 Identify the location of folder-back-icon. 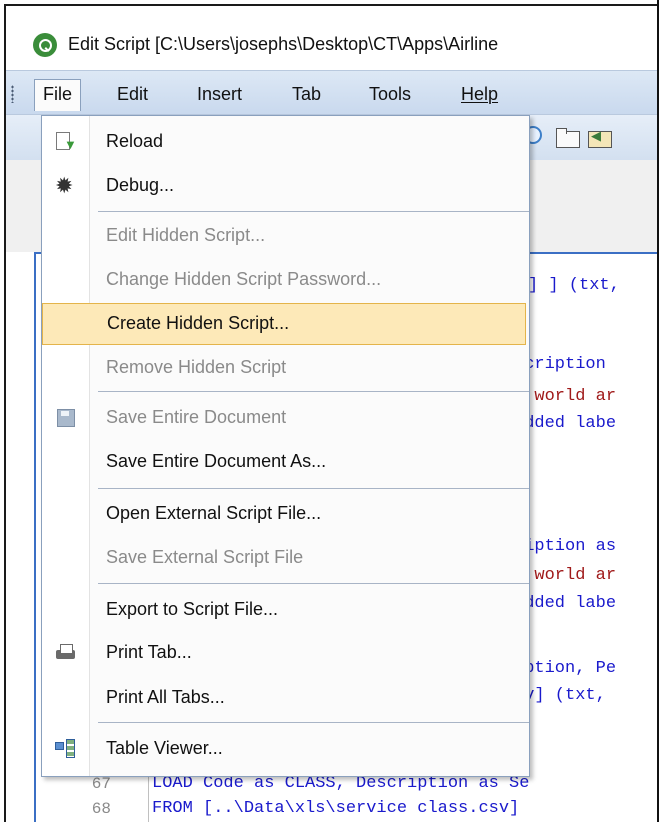
(599, 137).